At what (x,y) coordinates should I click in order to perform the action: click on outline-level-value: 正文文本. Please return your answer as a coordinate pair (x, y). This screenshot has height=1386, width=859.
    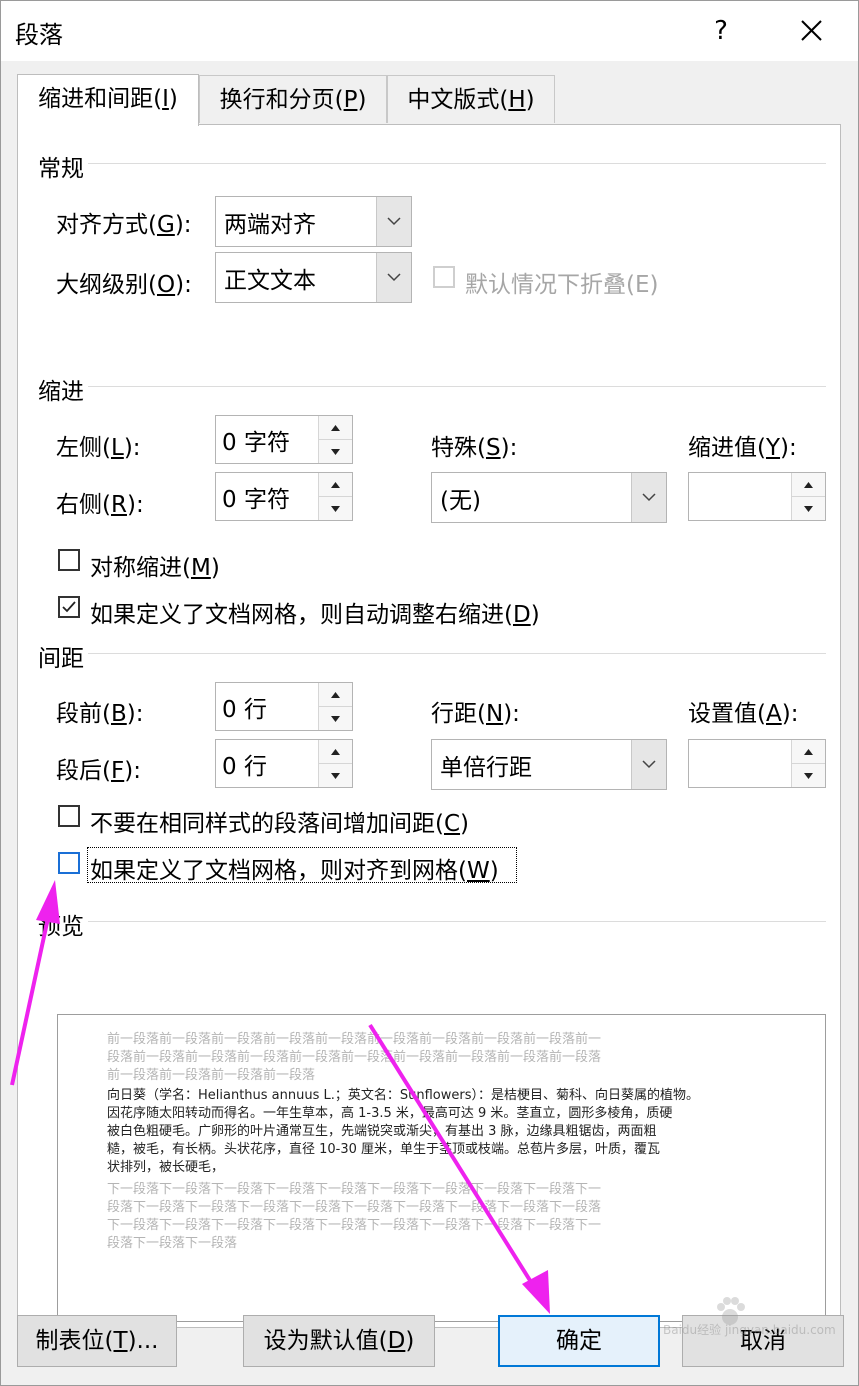
    Looking at the image, I should click on (270, 280).